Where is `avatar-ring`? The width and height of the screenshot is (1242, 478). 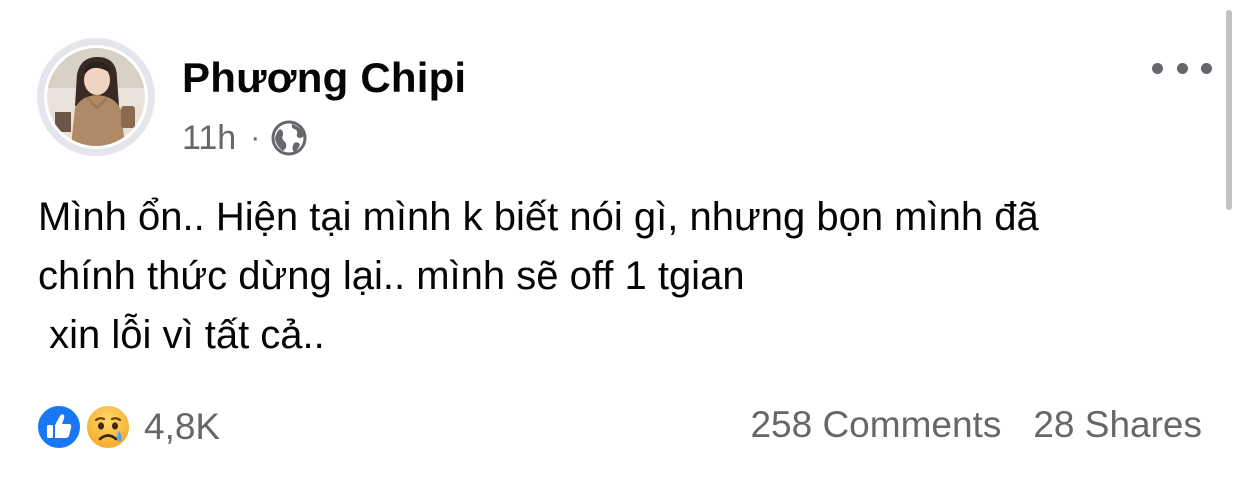
avatar-ring is located at coordinates (96, 97).